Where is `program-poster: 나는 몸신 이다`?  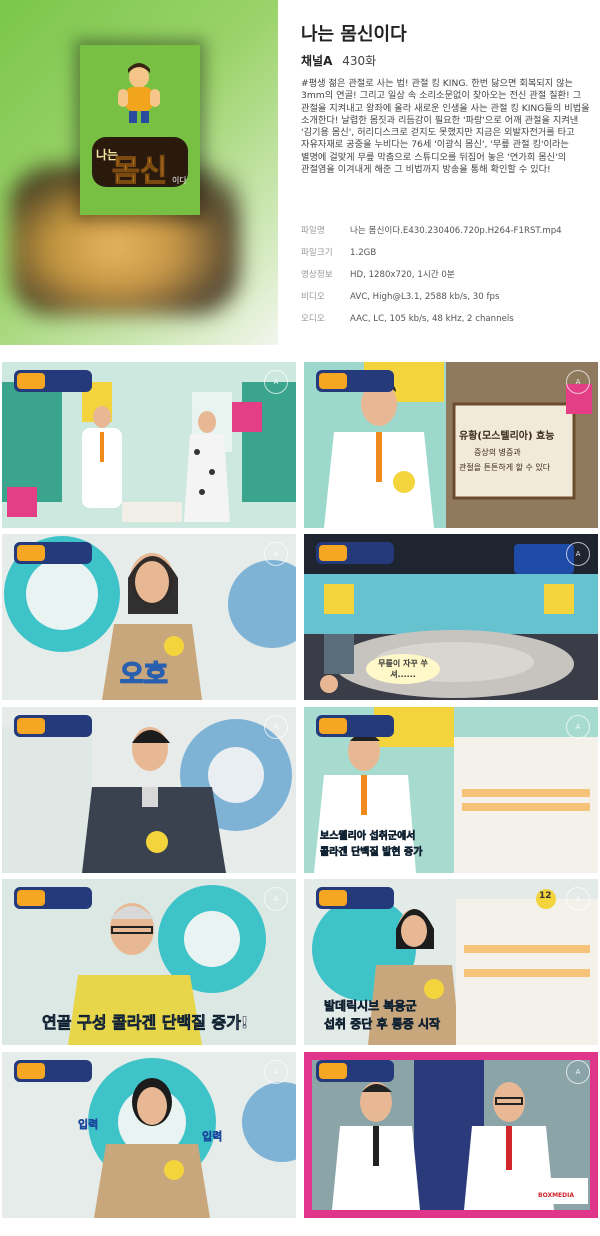
program-poster: 나는 몸신 이다 is located at coordinates (139, 172).